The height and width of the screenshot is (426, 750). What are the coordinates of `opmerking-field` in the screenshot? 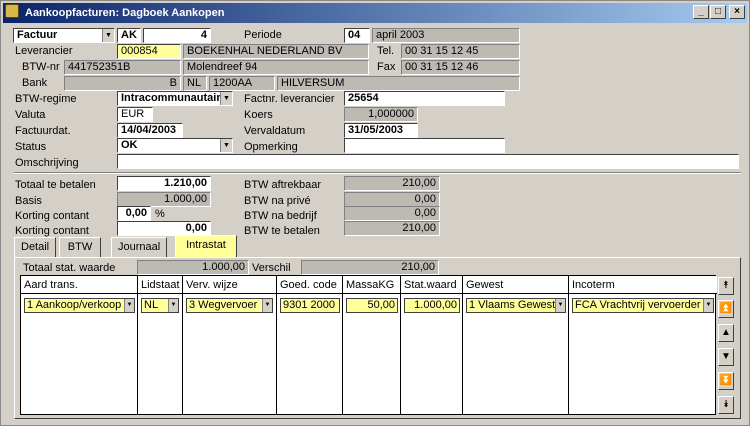 It's located at (424, 145).